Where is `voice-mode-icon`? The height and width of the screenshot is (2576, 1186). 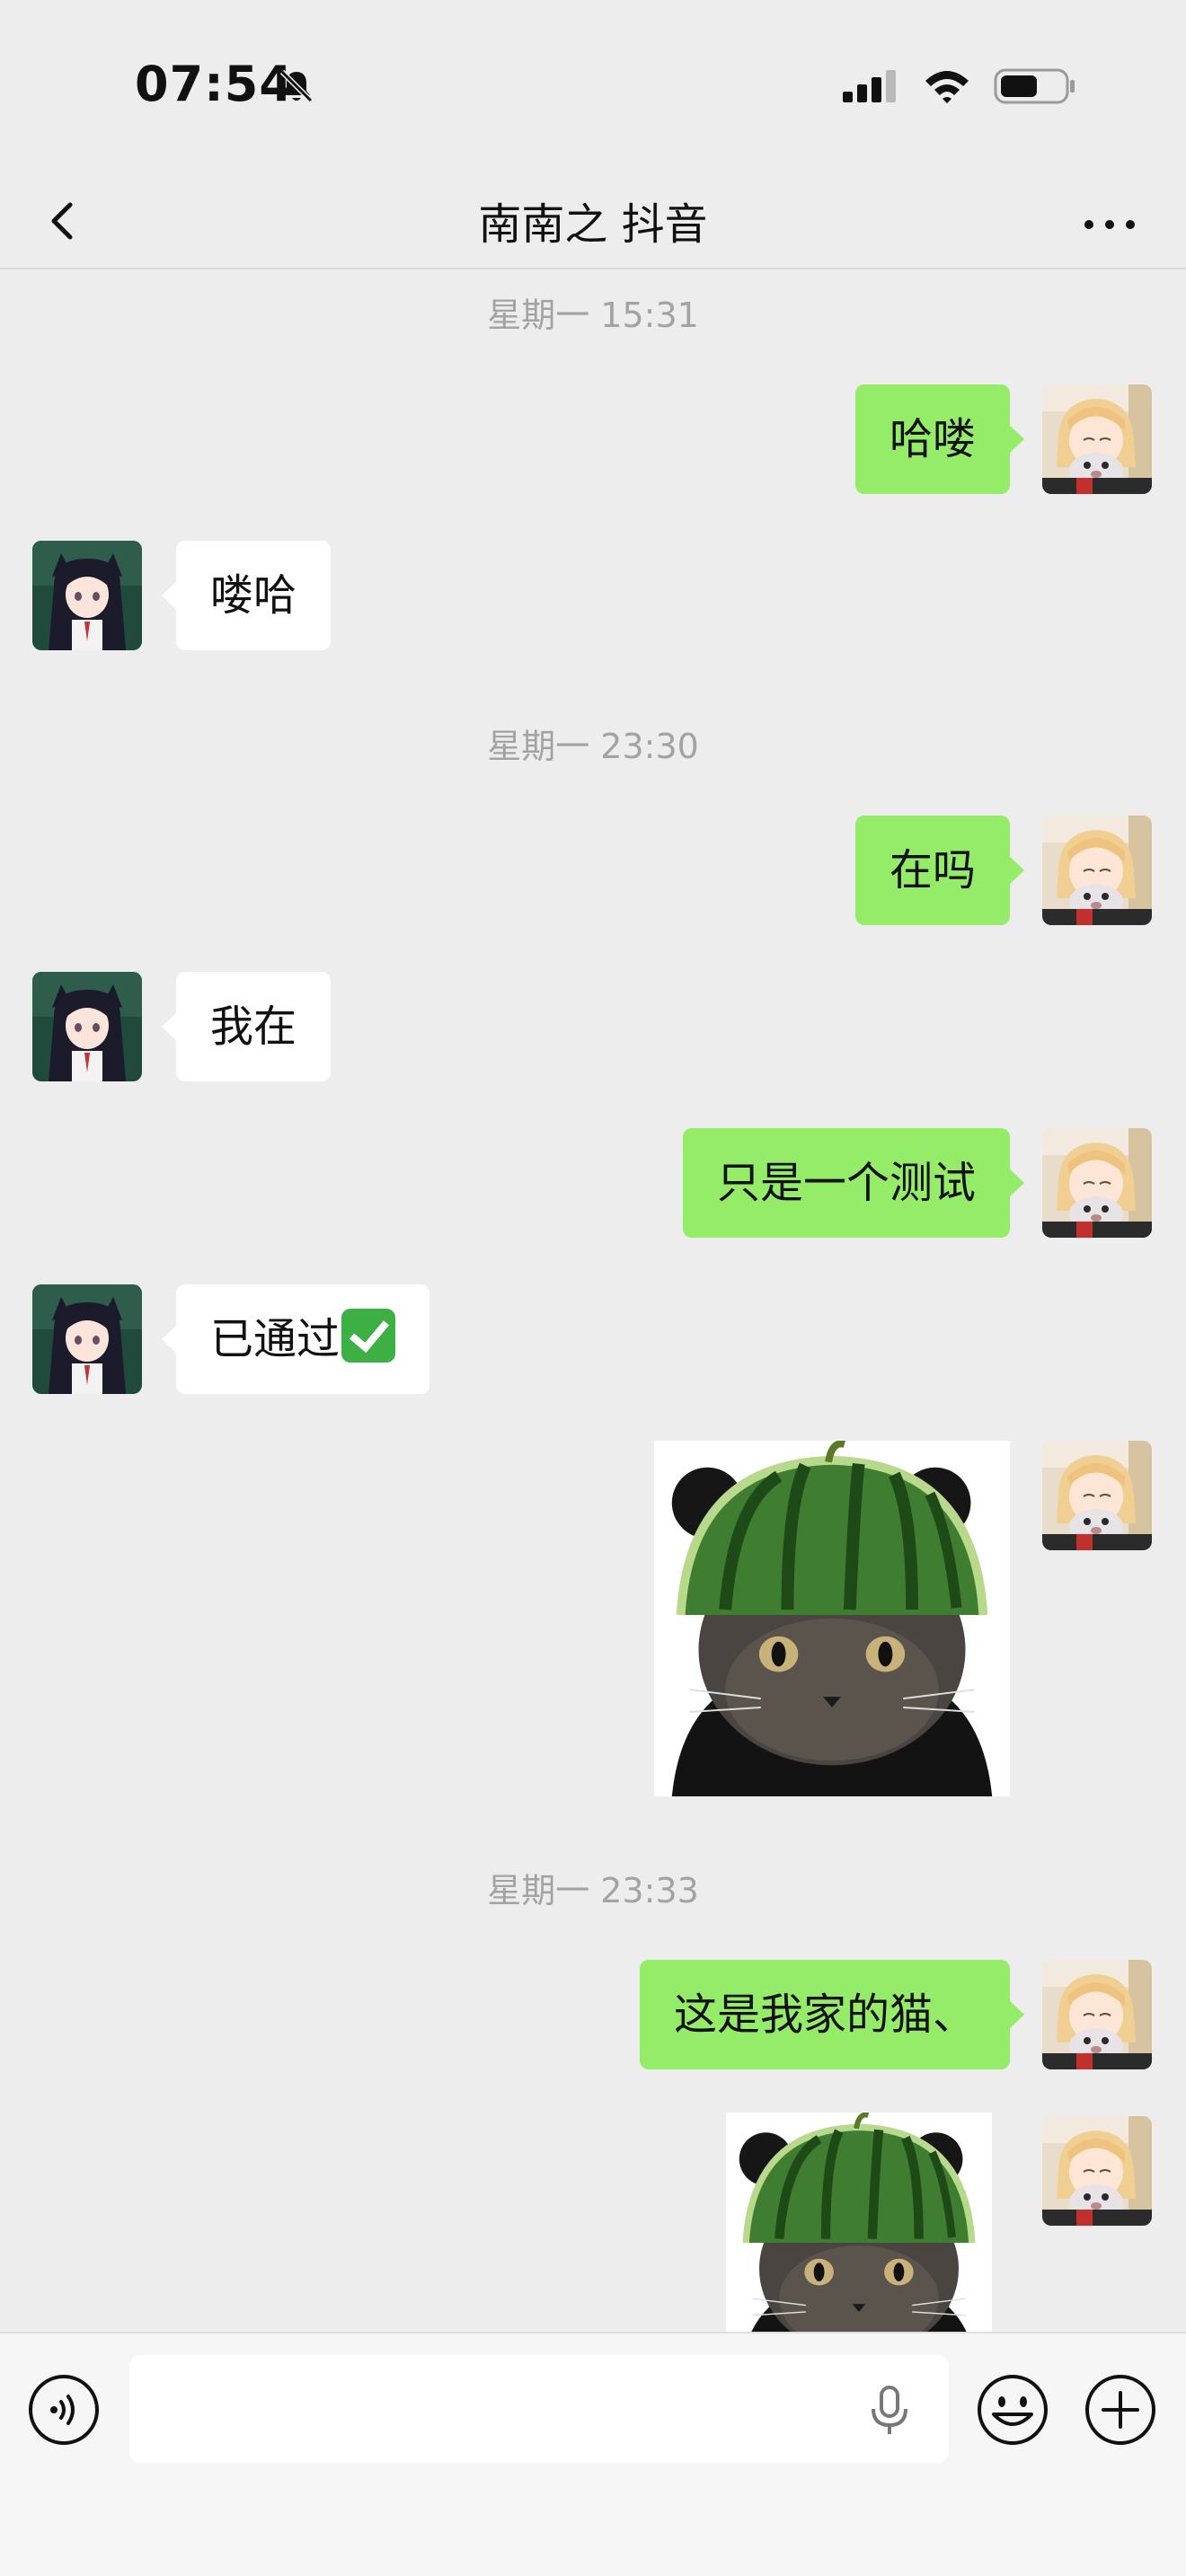 voice-mode-icon is located at coordinates (64, 2410).